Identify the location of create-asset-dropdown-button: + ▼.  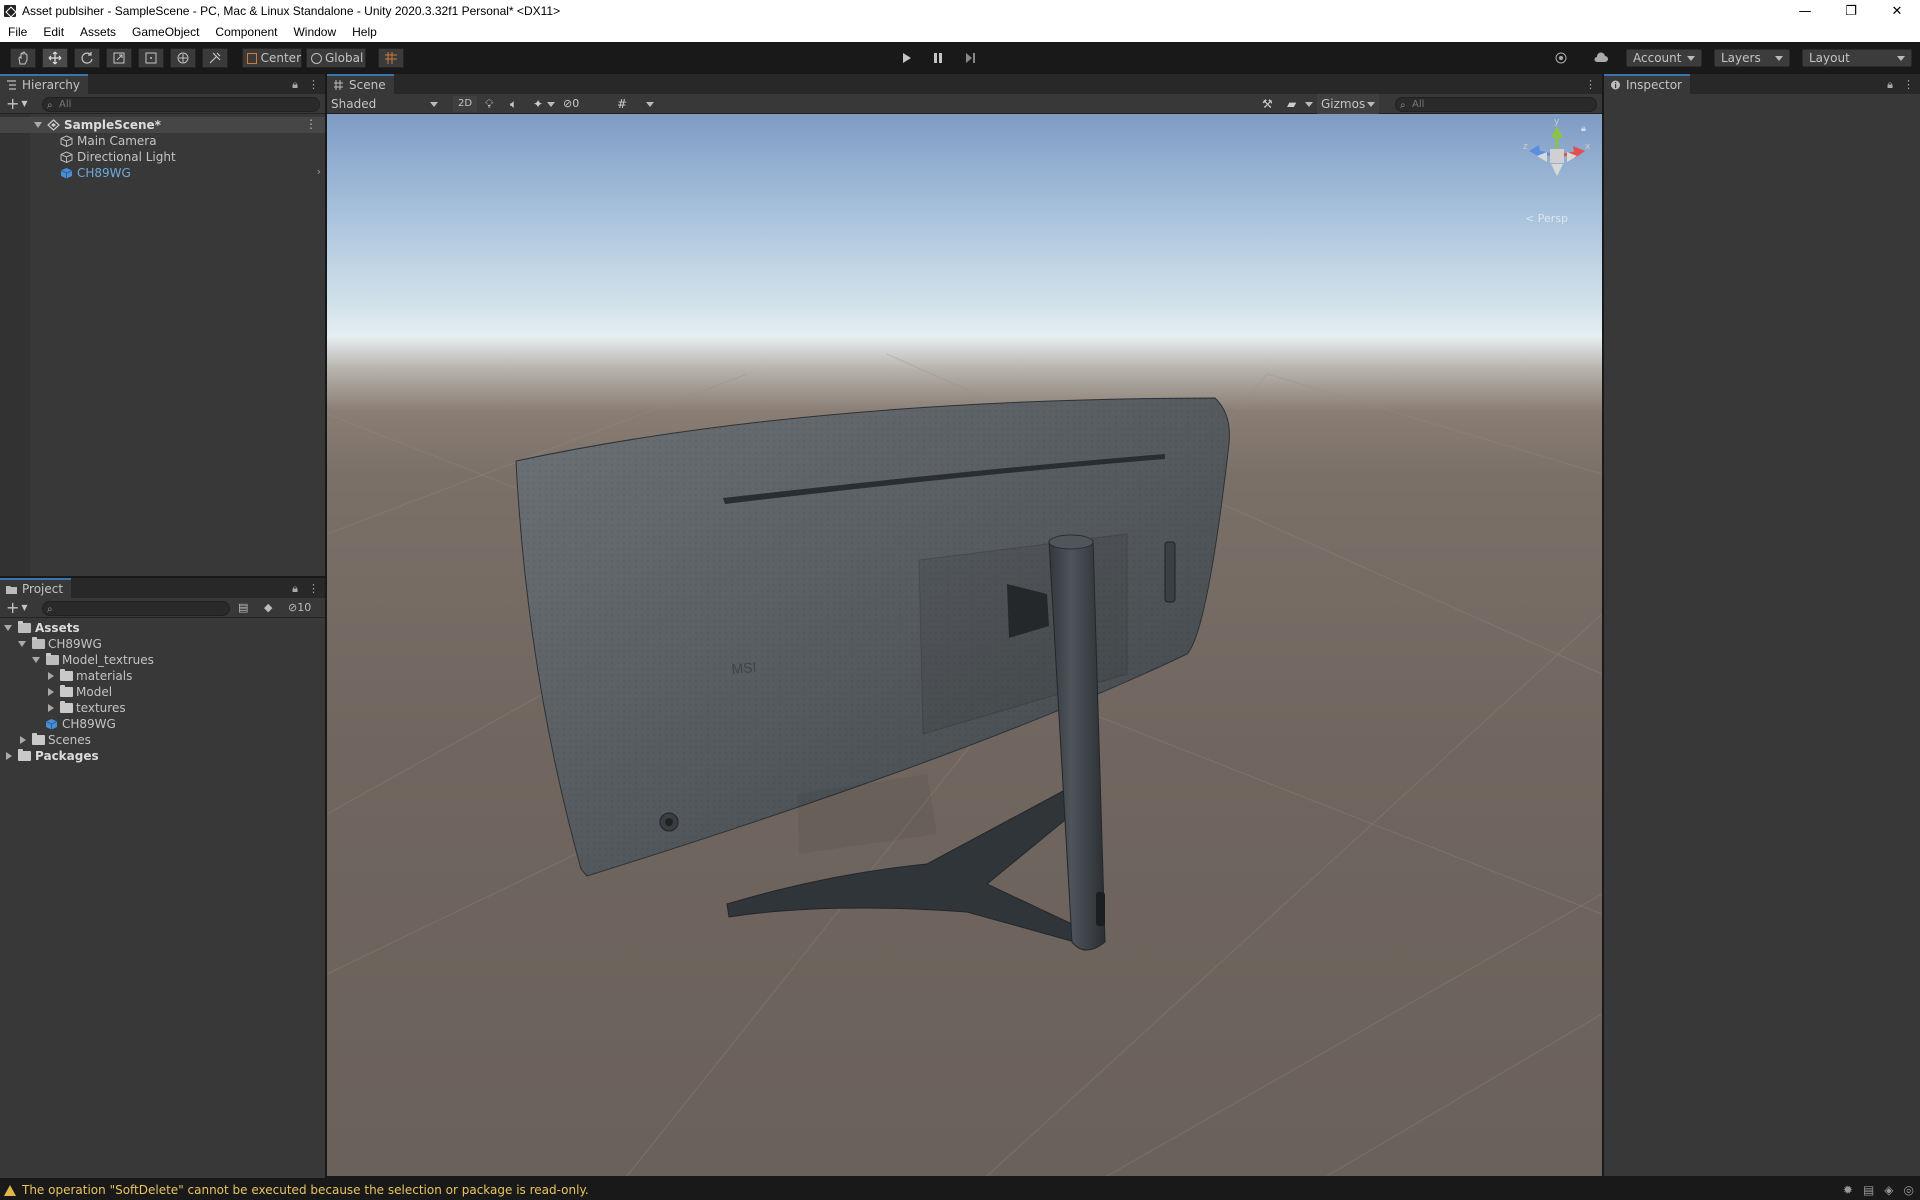
(17, 608).